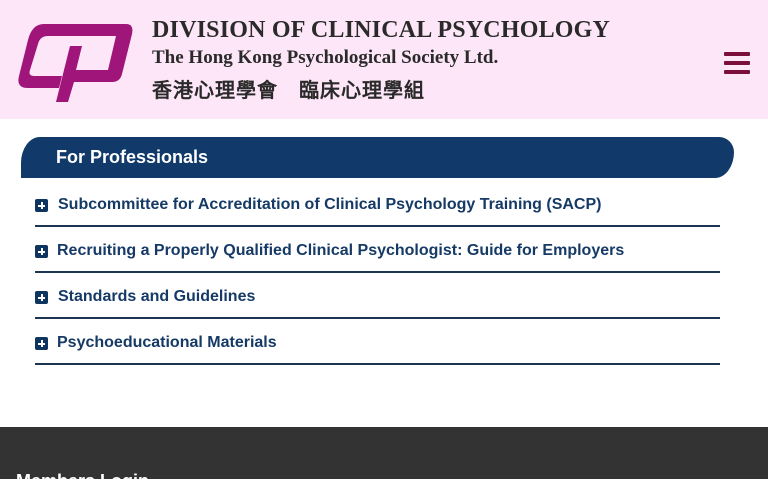 This screenshot has height=492, width=768. Describe the element at coordinates (82, 481) in the screenshot. I see `footer-title: Members Login` at that location.